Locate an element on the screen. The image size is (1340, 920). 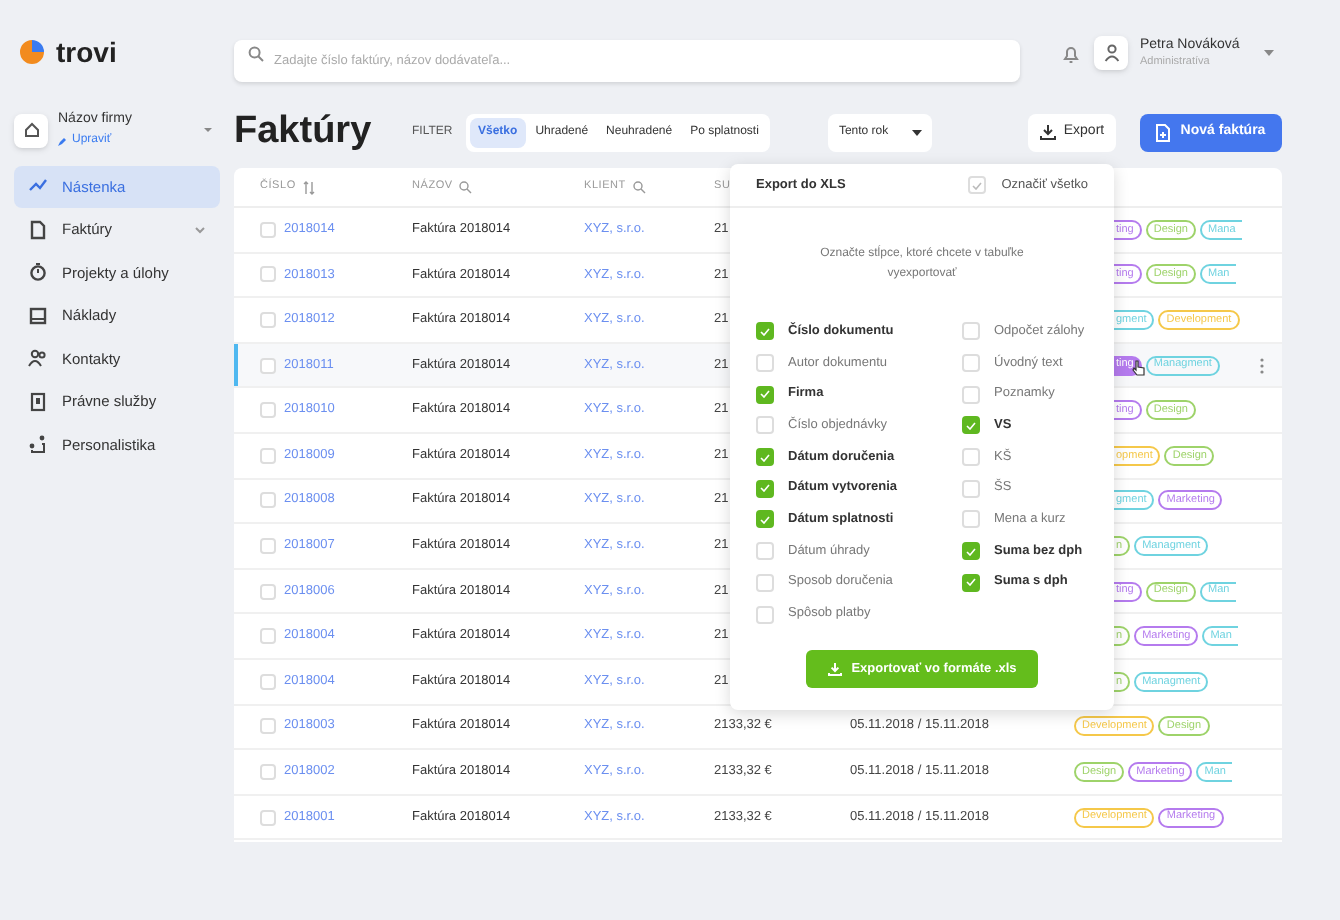
org-icon is located at coordinates (38, 444).